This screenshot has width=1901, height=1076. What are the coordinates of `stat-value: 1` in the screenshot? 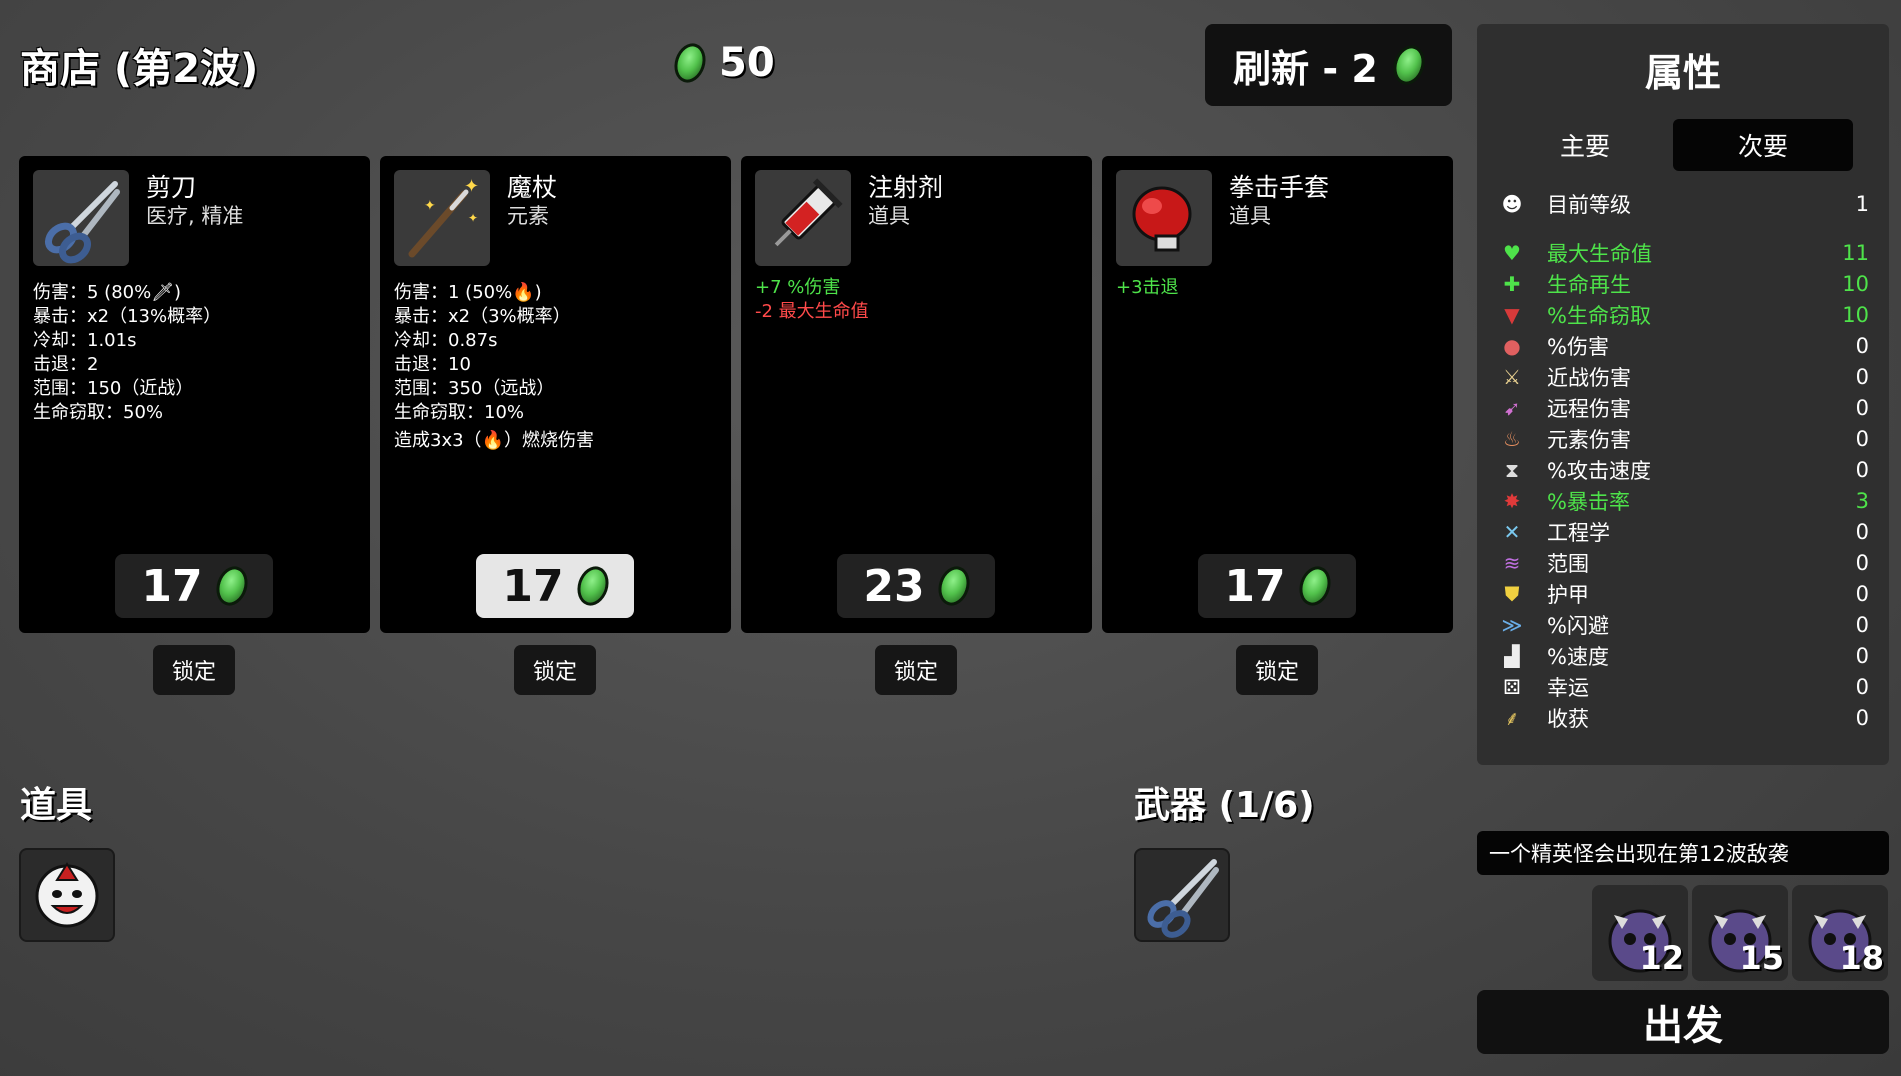 It's located at (1862, 203).